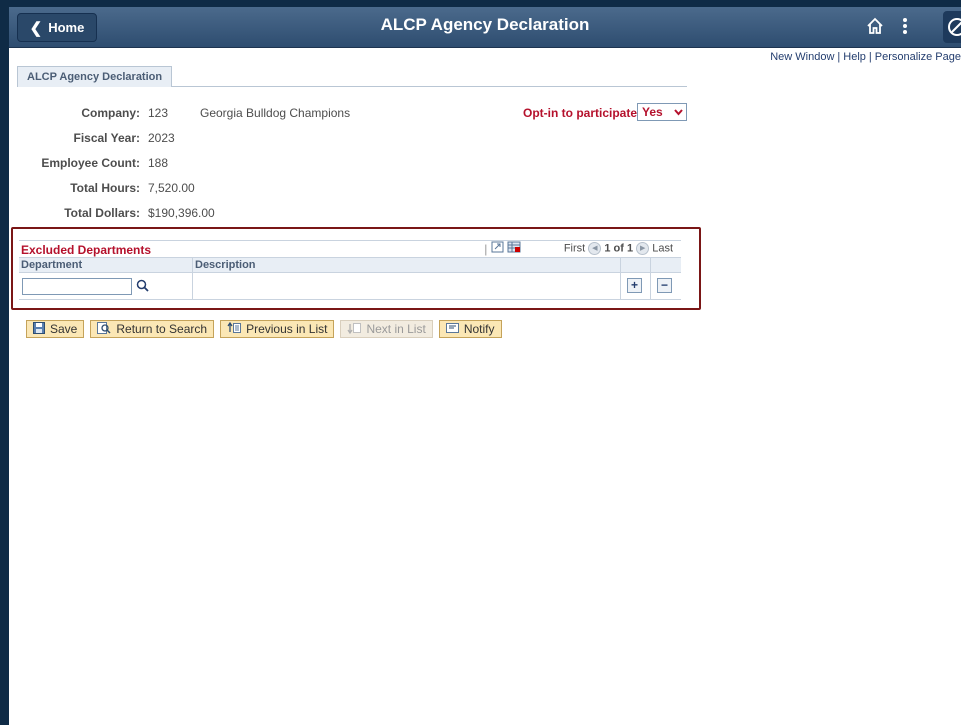 The height and width of the screenshot is (725, 961). I want to click on grid-tools: |, so click(502, 248).